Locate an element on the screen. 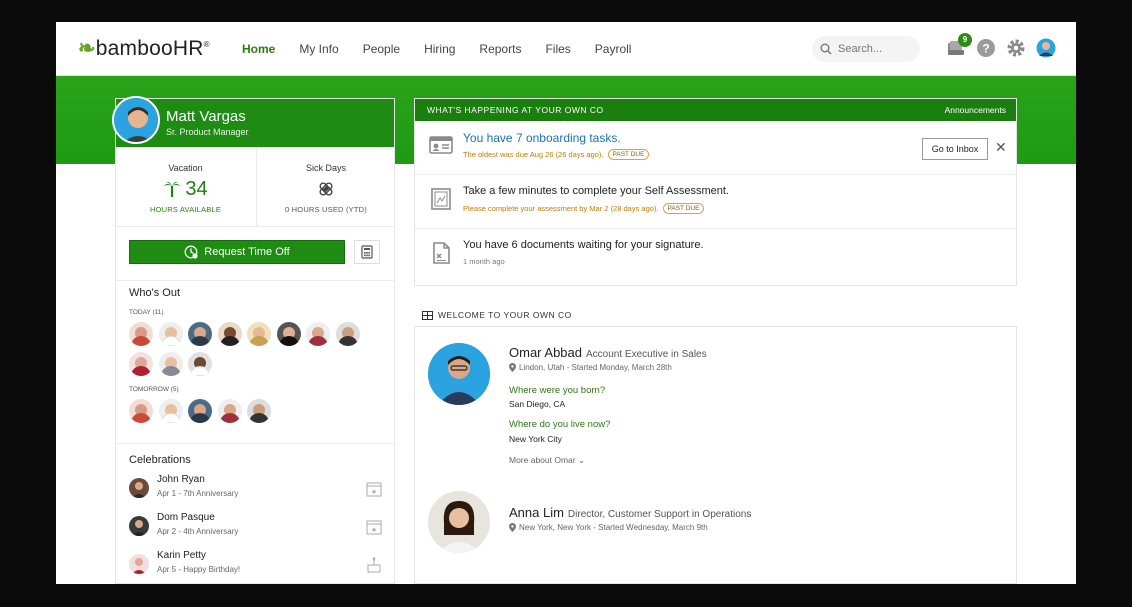  celebration-name: Dom Pasque is located at coordinates (186, 517).